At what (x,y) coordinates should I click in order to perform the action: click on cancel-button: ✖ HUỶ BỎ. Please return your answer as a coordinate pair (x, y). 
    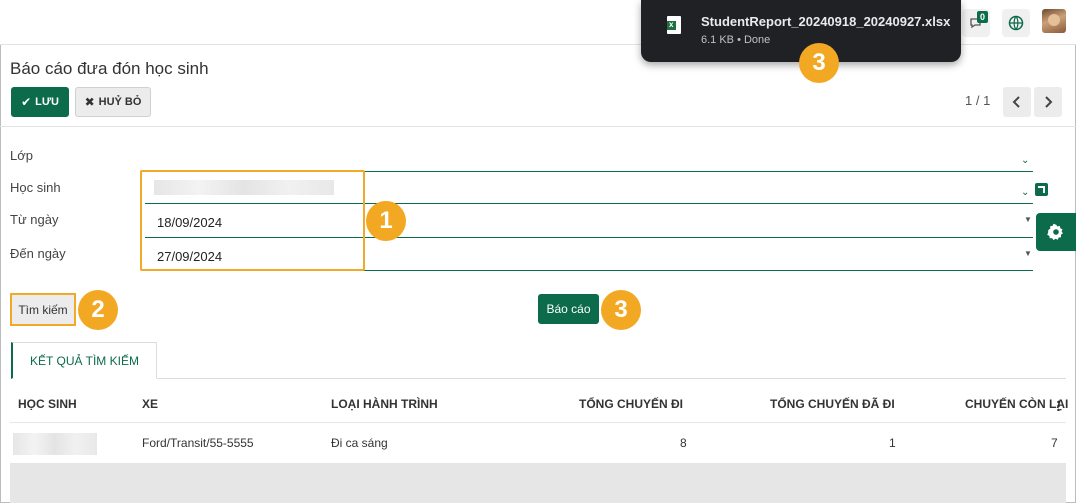
    Looking at the image, I should click on (113, 102).